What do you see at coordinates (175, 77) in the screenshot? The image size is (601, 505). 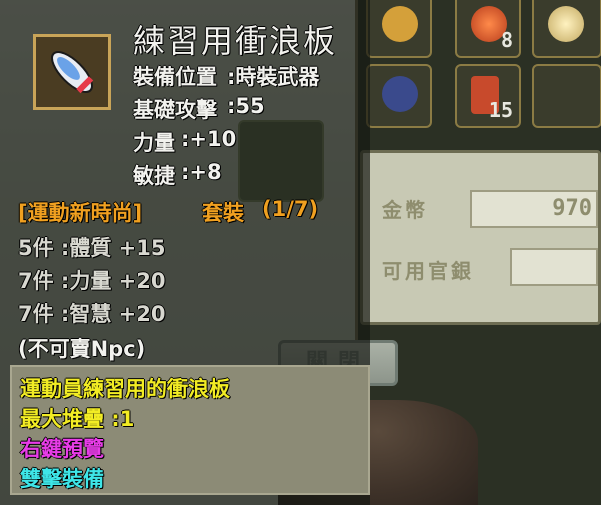 I see `stat-label: 裝備位置` at bounding box center [175, 77].